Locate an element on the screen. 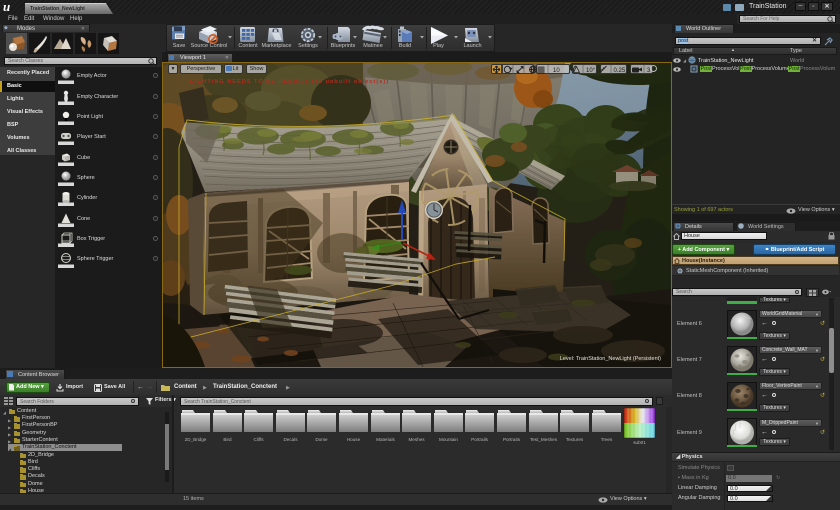  svg-text: 10 is located at coordinates (556, 71).